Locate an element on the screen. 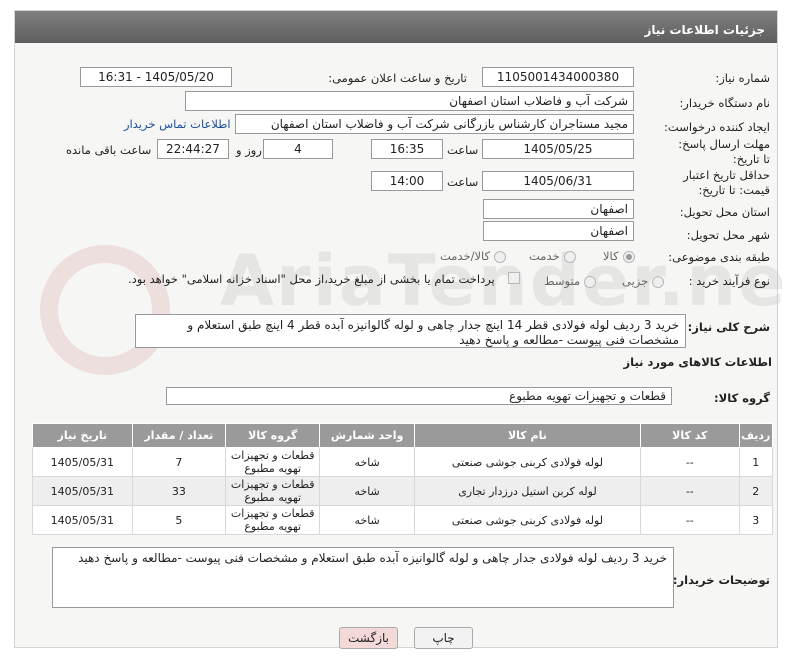 This screenshot has width=788, height=666. goods-info-title: اطلاعات کالاهای مورد نیاز is located at coordinates (697, 362).